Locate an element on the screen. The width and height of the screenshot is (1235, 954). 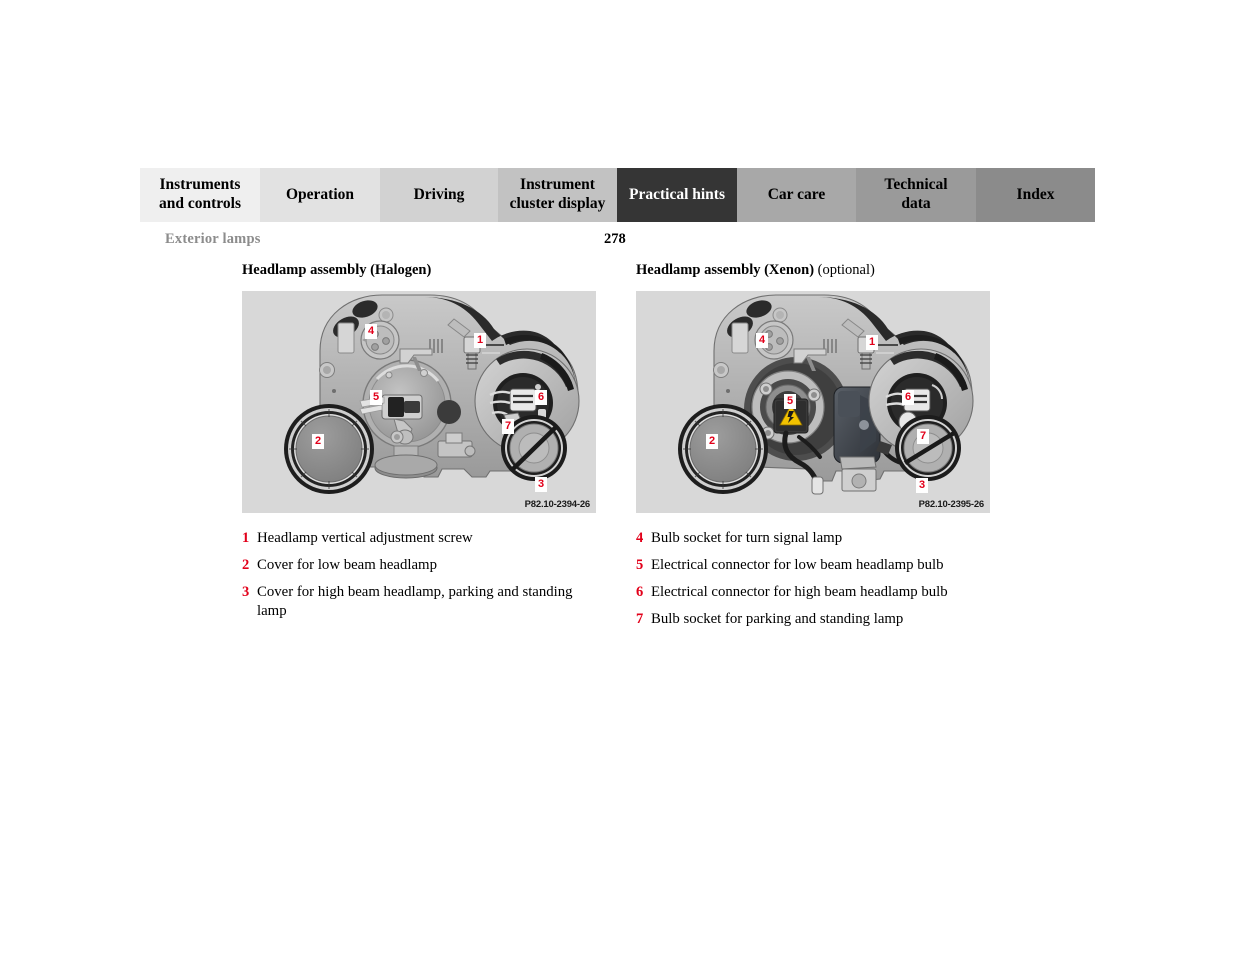
legend-item-text: Cover for low beam headlamp is located at coordinates (347, 565).